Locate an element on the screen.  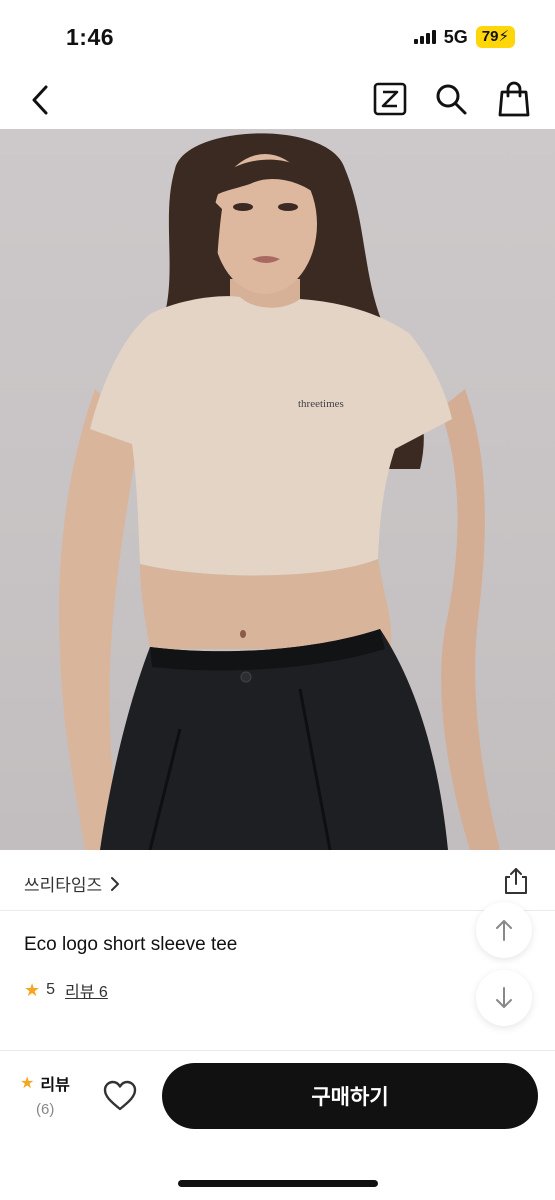
network-label: 5G is located at coordinates (455, 36).